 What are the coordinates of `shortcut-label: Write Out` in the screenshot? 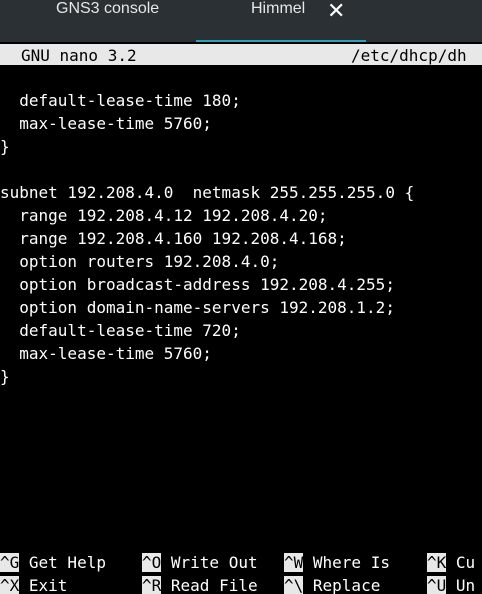 It's located at (209, 562).